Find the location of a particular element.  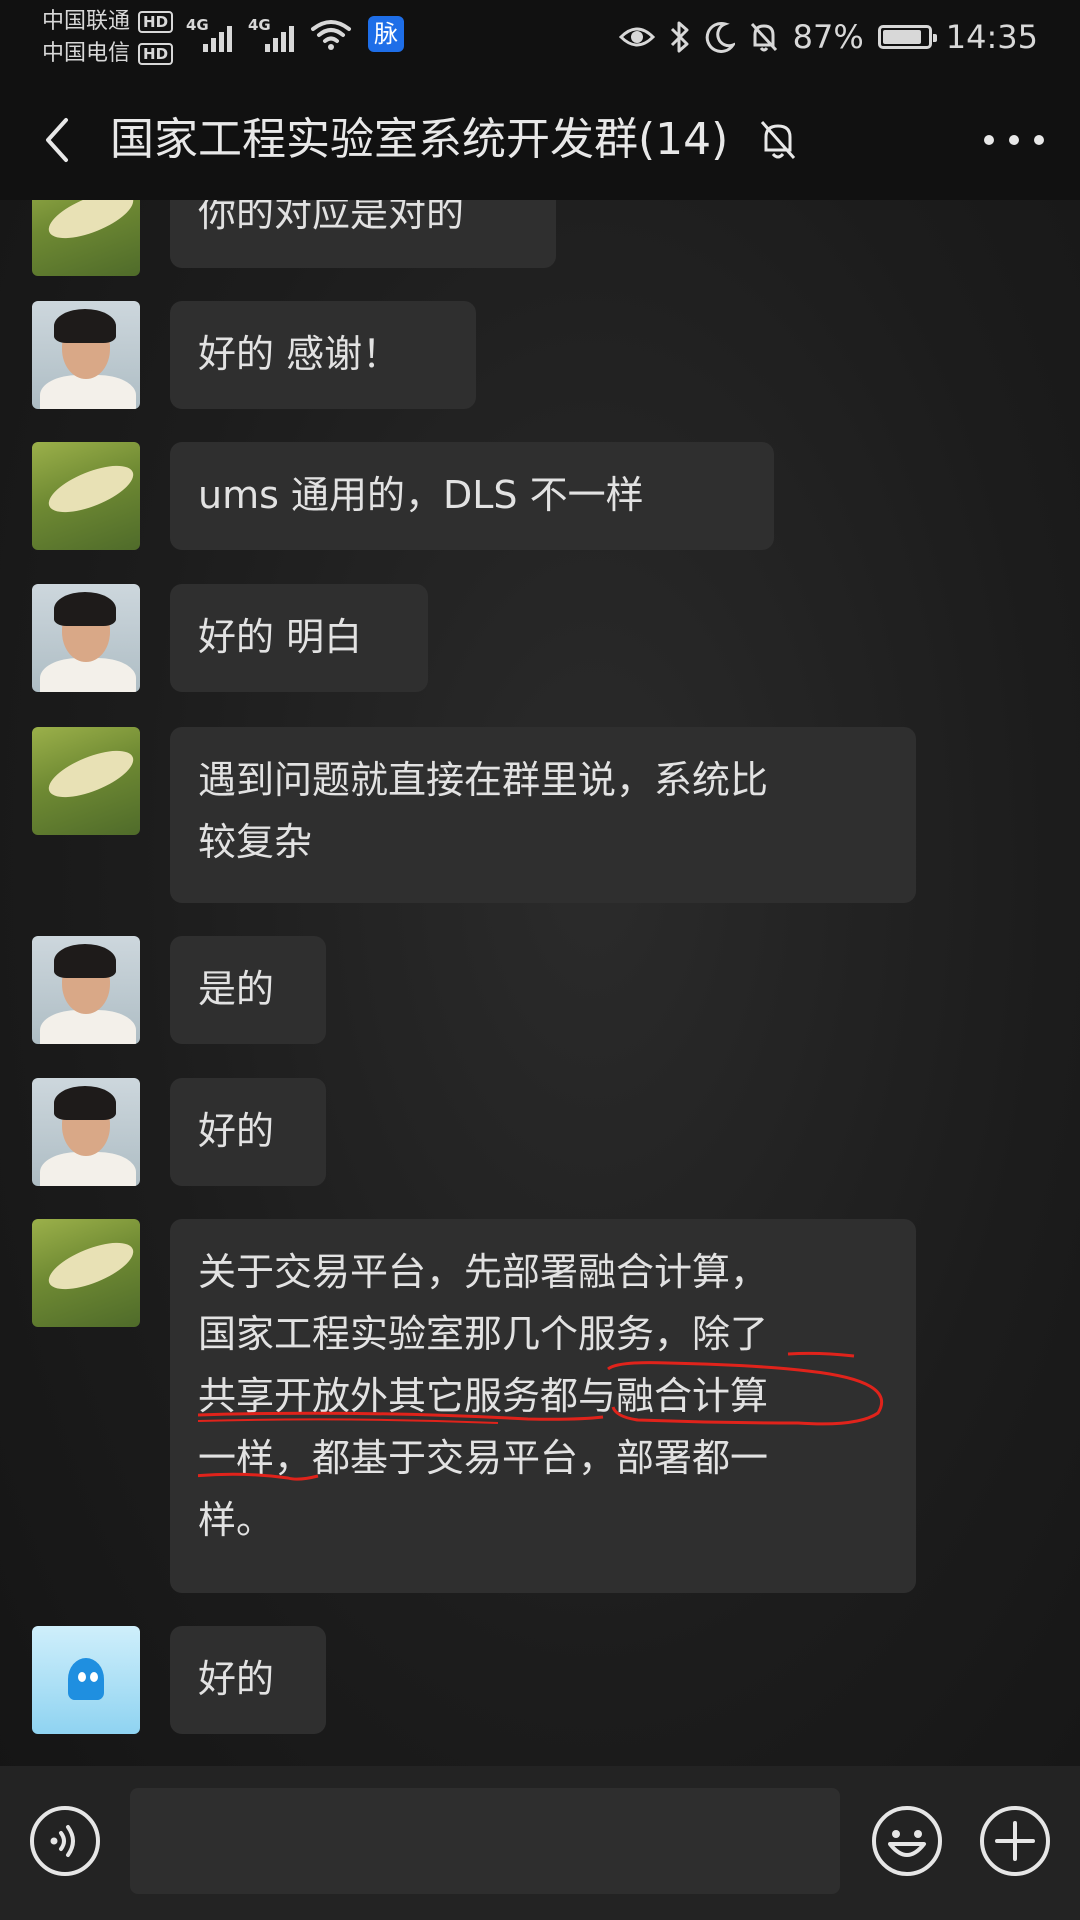

message-line: 遇到问题就直接在群里说，系统比 is located at coordinates (483, 780).